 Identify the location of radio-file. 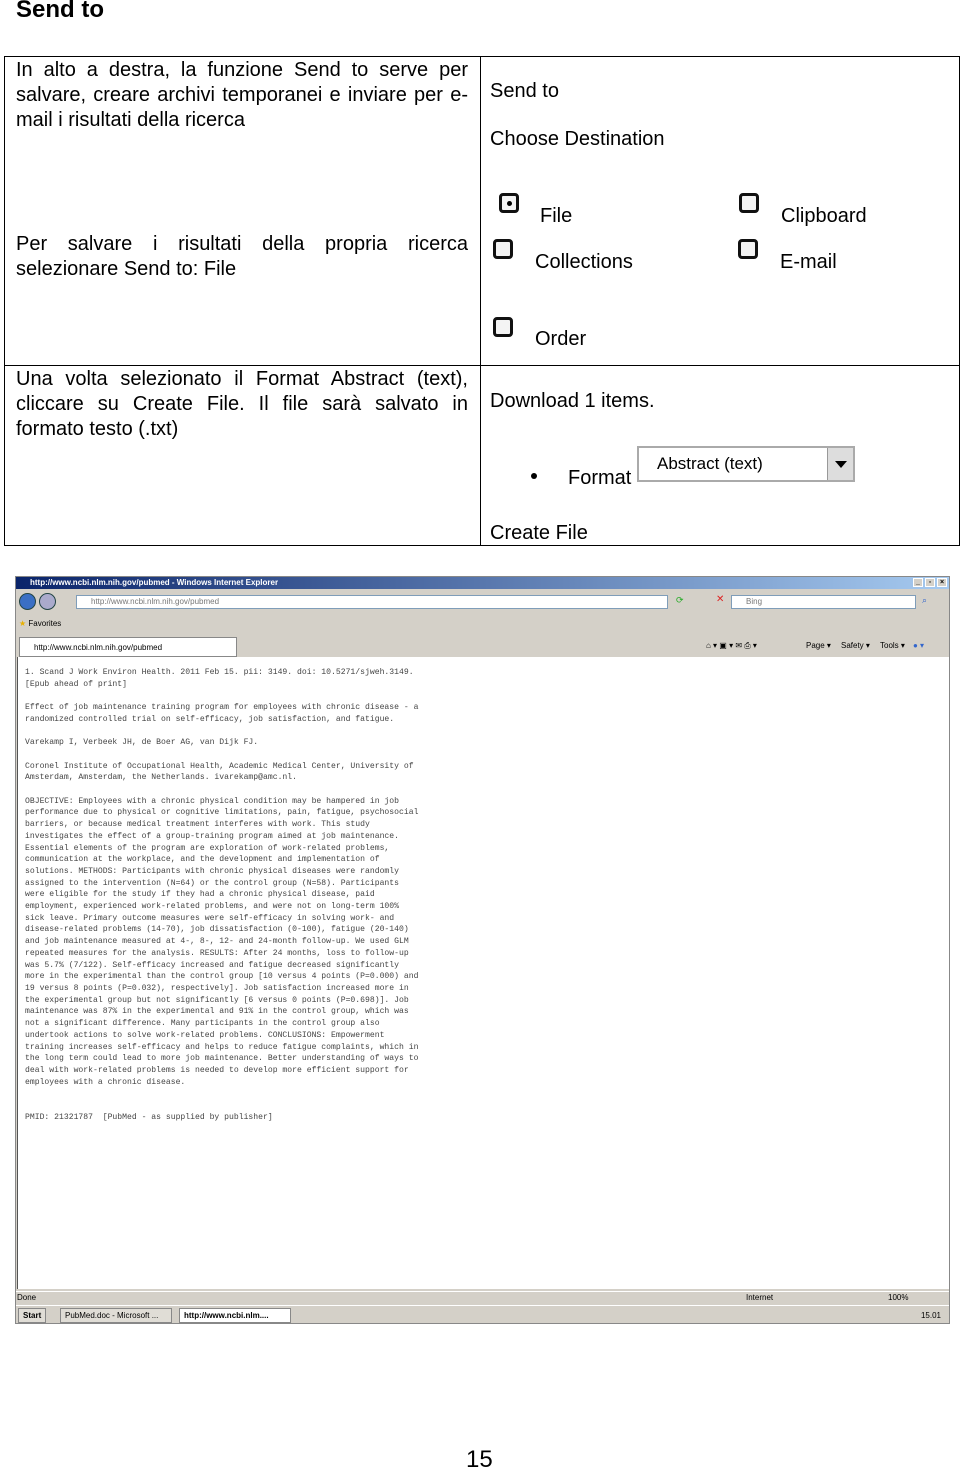
(509, 203).